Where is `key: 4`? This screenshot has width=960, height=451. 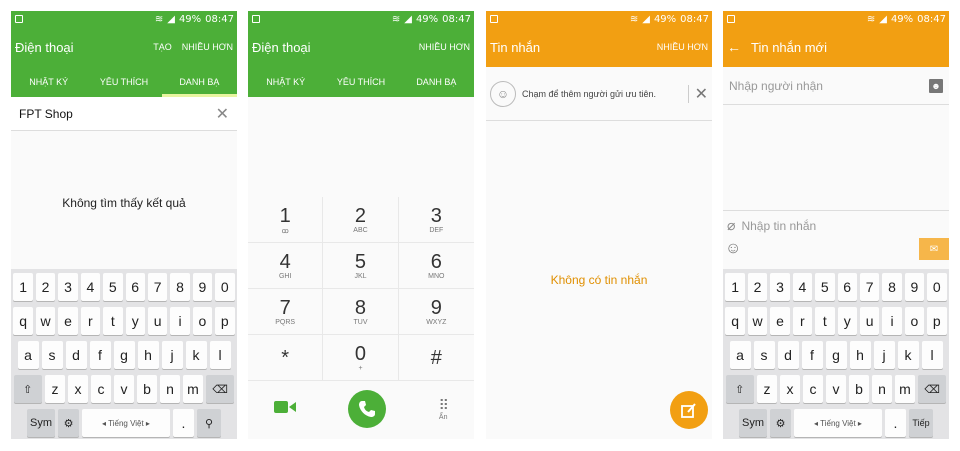
key: 4 is located at coordinates (90, 287).